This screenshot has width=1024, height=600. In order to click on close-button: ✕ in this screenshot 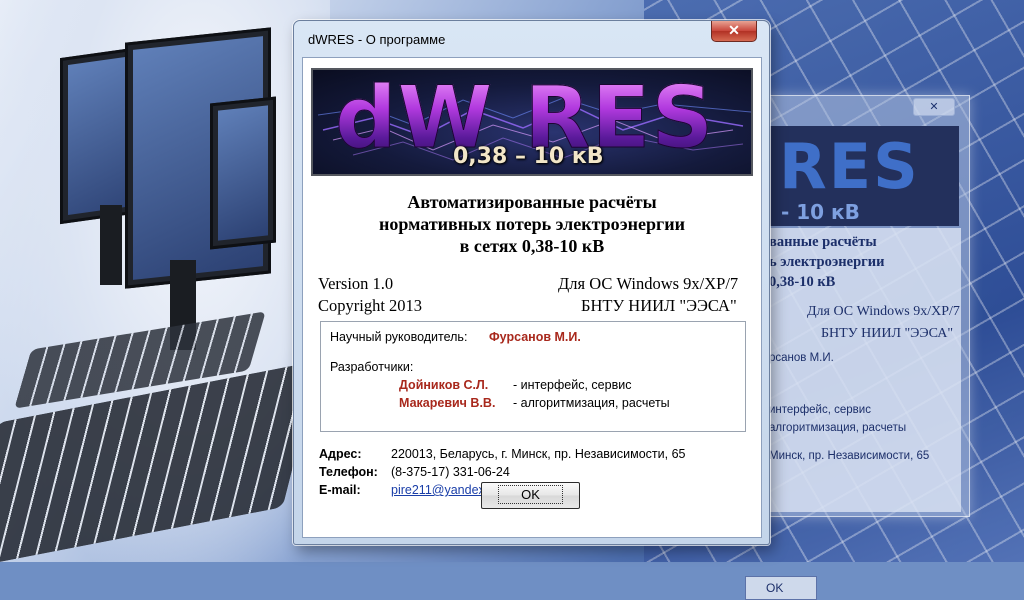, I will do `click(734, 31)`.